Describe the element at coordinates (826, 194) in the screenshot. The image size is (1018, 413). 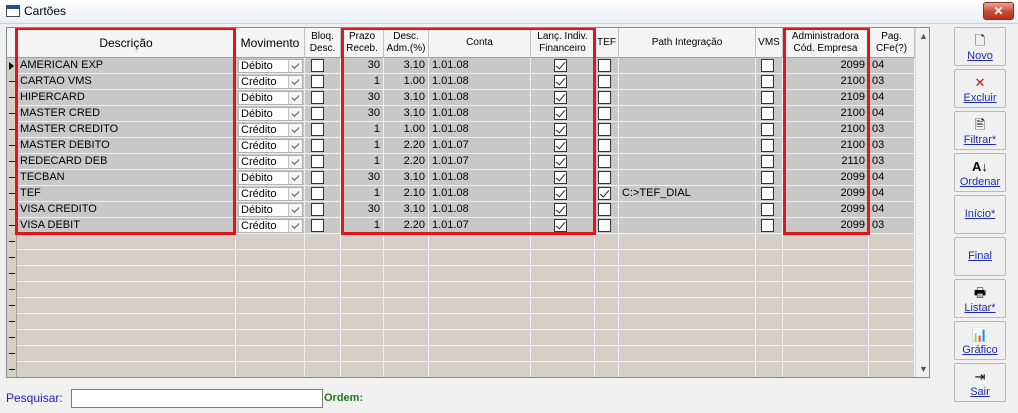
I see `cell-admin: 2099` at that location.